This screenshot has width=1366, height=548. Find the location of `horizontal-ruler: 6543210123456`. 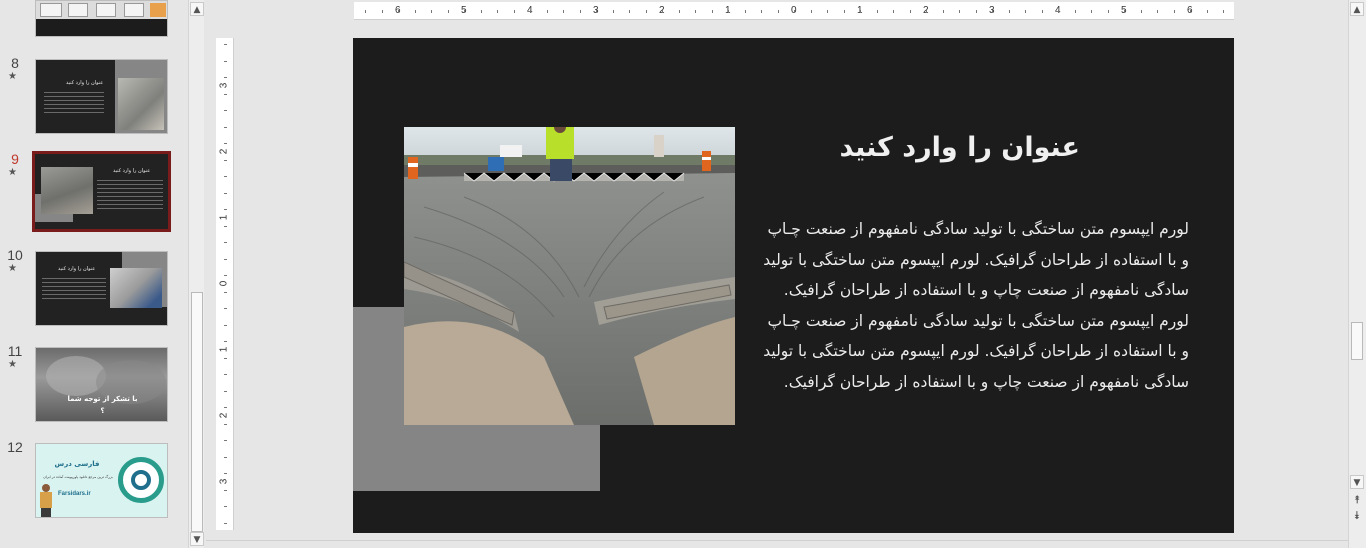

horizontal-ruler: 6543210123456 is located at coordinates (794, 11).